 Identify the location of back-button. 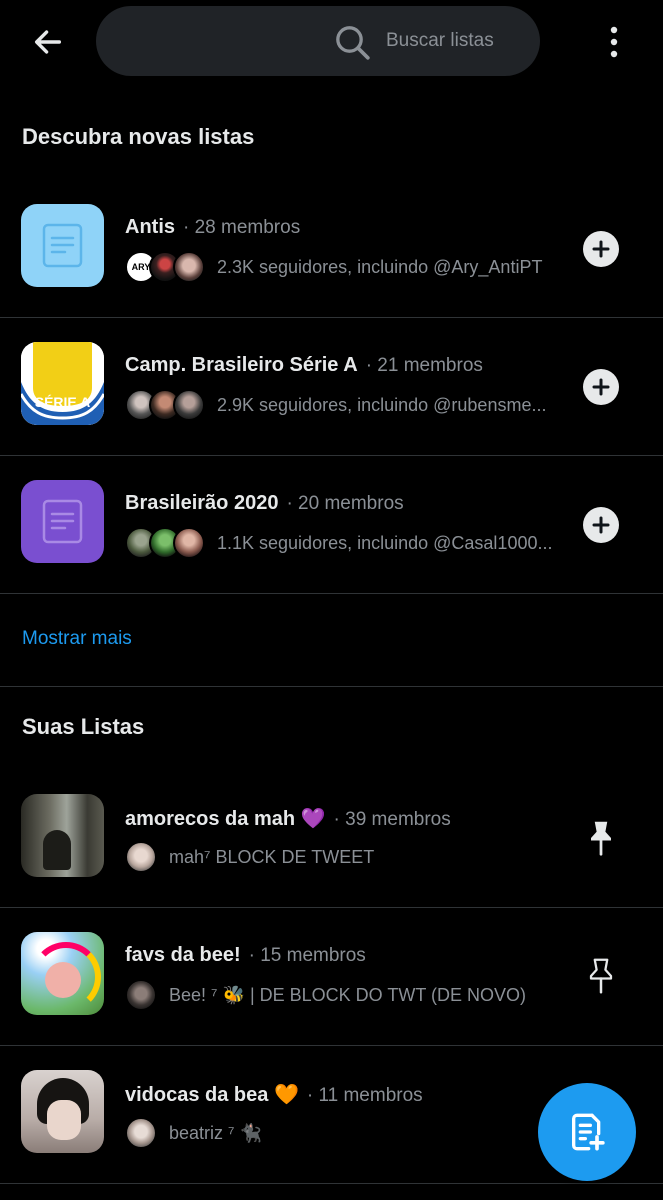
(48, 42).